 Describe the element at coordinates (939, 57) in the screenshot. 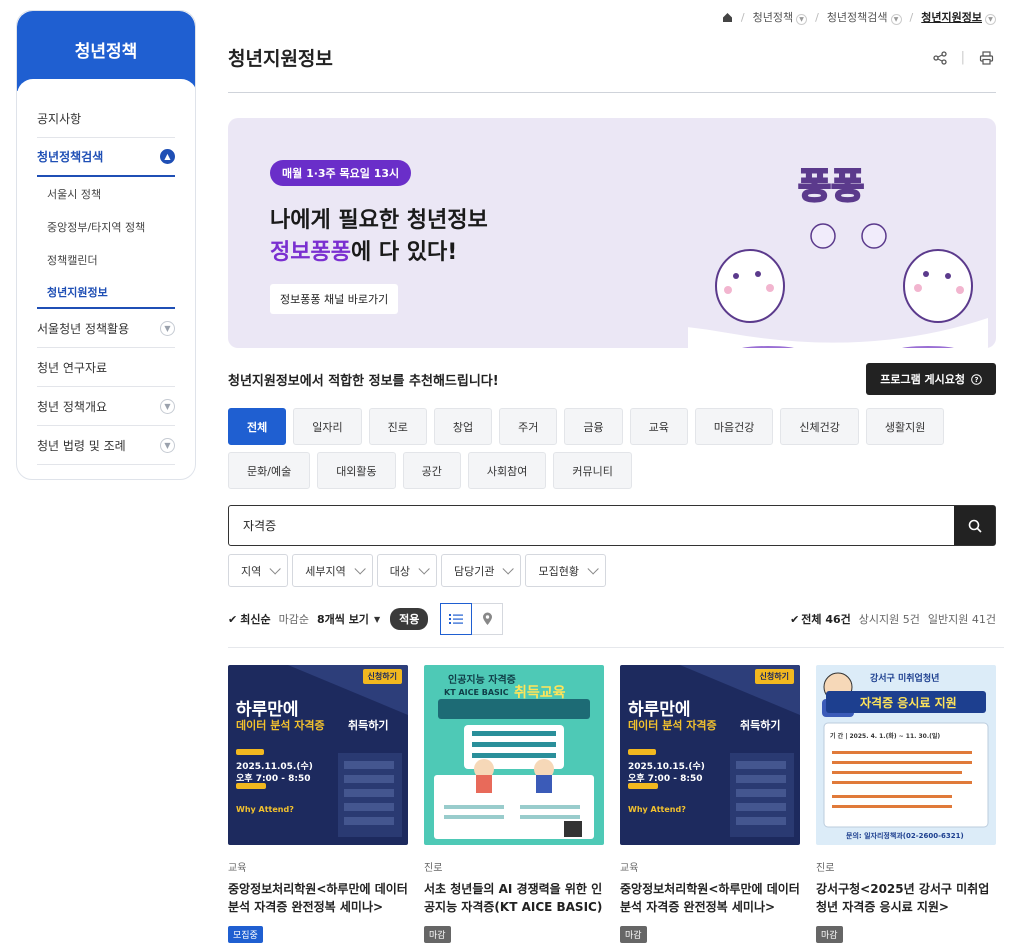

I see `share-icon` at that location.